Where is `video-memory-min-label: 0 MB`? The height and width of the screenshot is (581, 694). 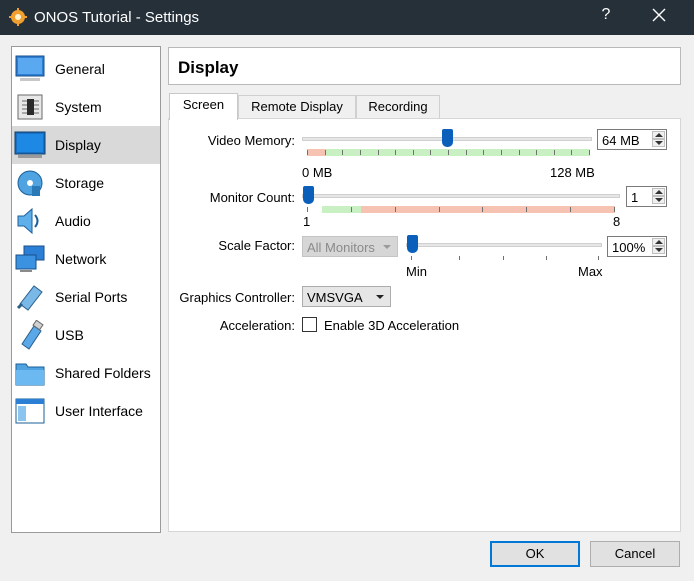
video-memory-min-label: 0 MB is located at coordinates (317, 172).